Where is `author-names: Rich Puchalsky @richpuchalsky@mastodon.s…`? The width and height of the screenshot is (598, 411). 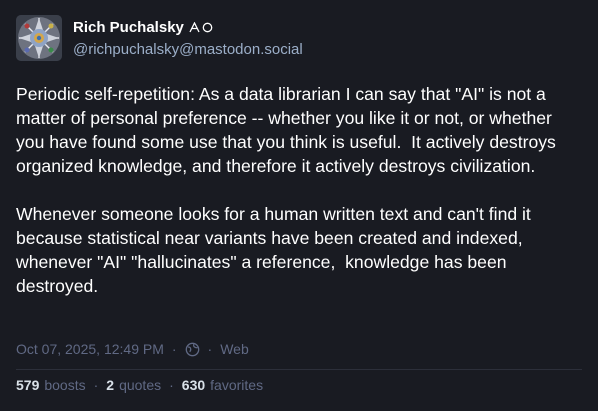 author-names: Rich Puchalsky @richpuchalsky@mastodon.s… is located at coordinates (188, 38).